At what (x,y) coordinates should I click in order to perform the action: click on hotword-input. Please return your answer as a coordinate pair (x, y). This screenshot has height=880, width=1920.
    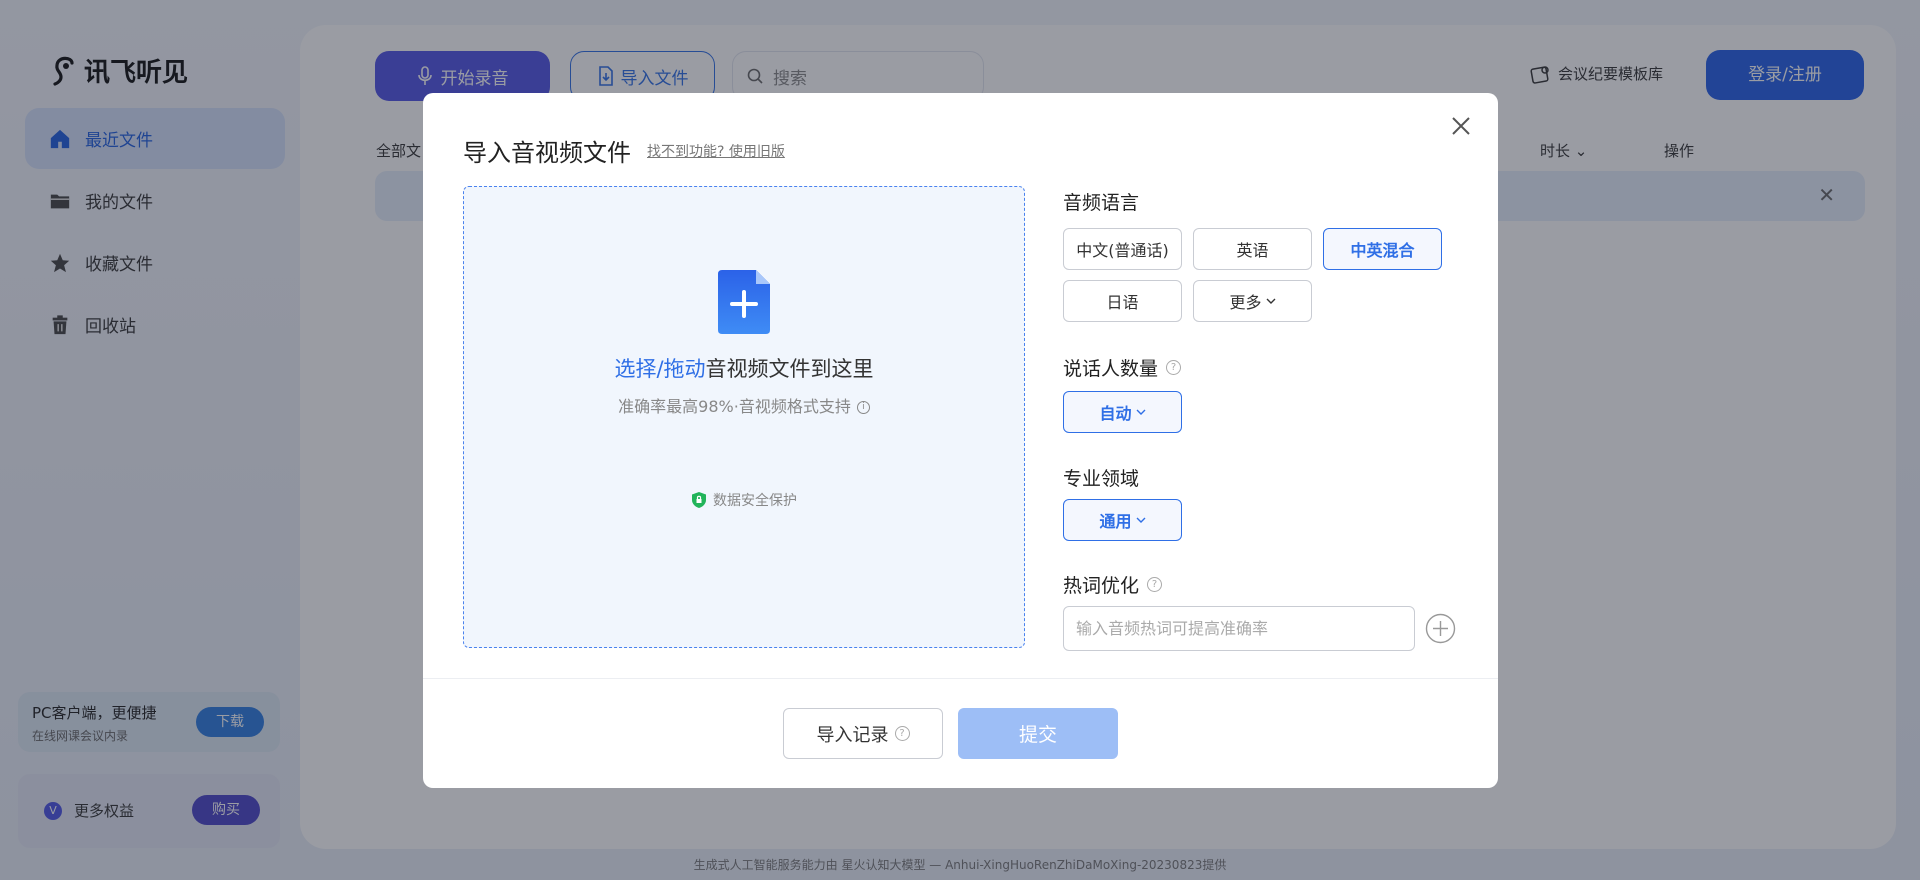
    Looking at the image, I should click on (1239, 628).